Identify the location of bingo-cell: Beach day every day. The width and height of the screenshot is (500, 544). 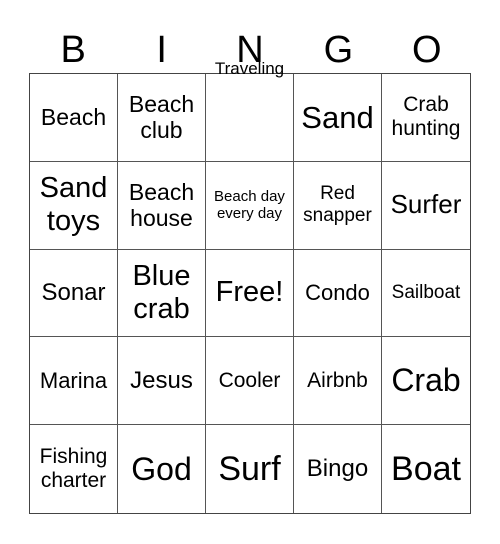
(250, 205).